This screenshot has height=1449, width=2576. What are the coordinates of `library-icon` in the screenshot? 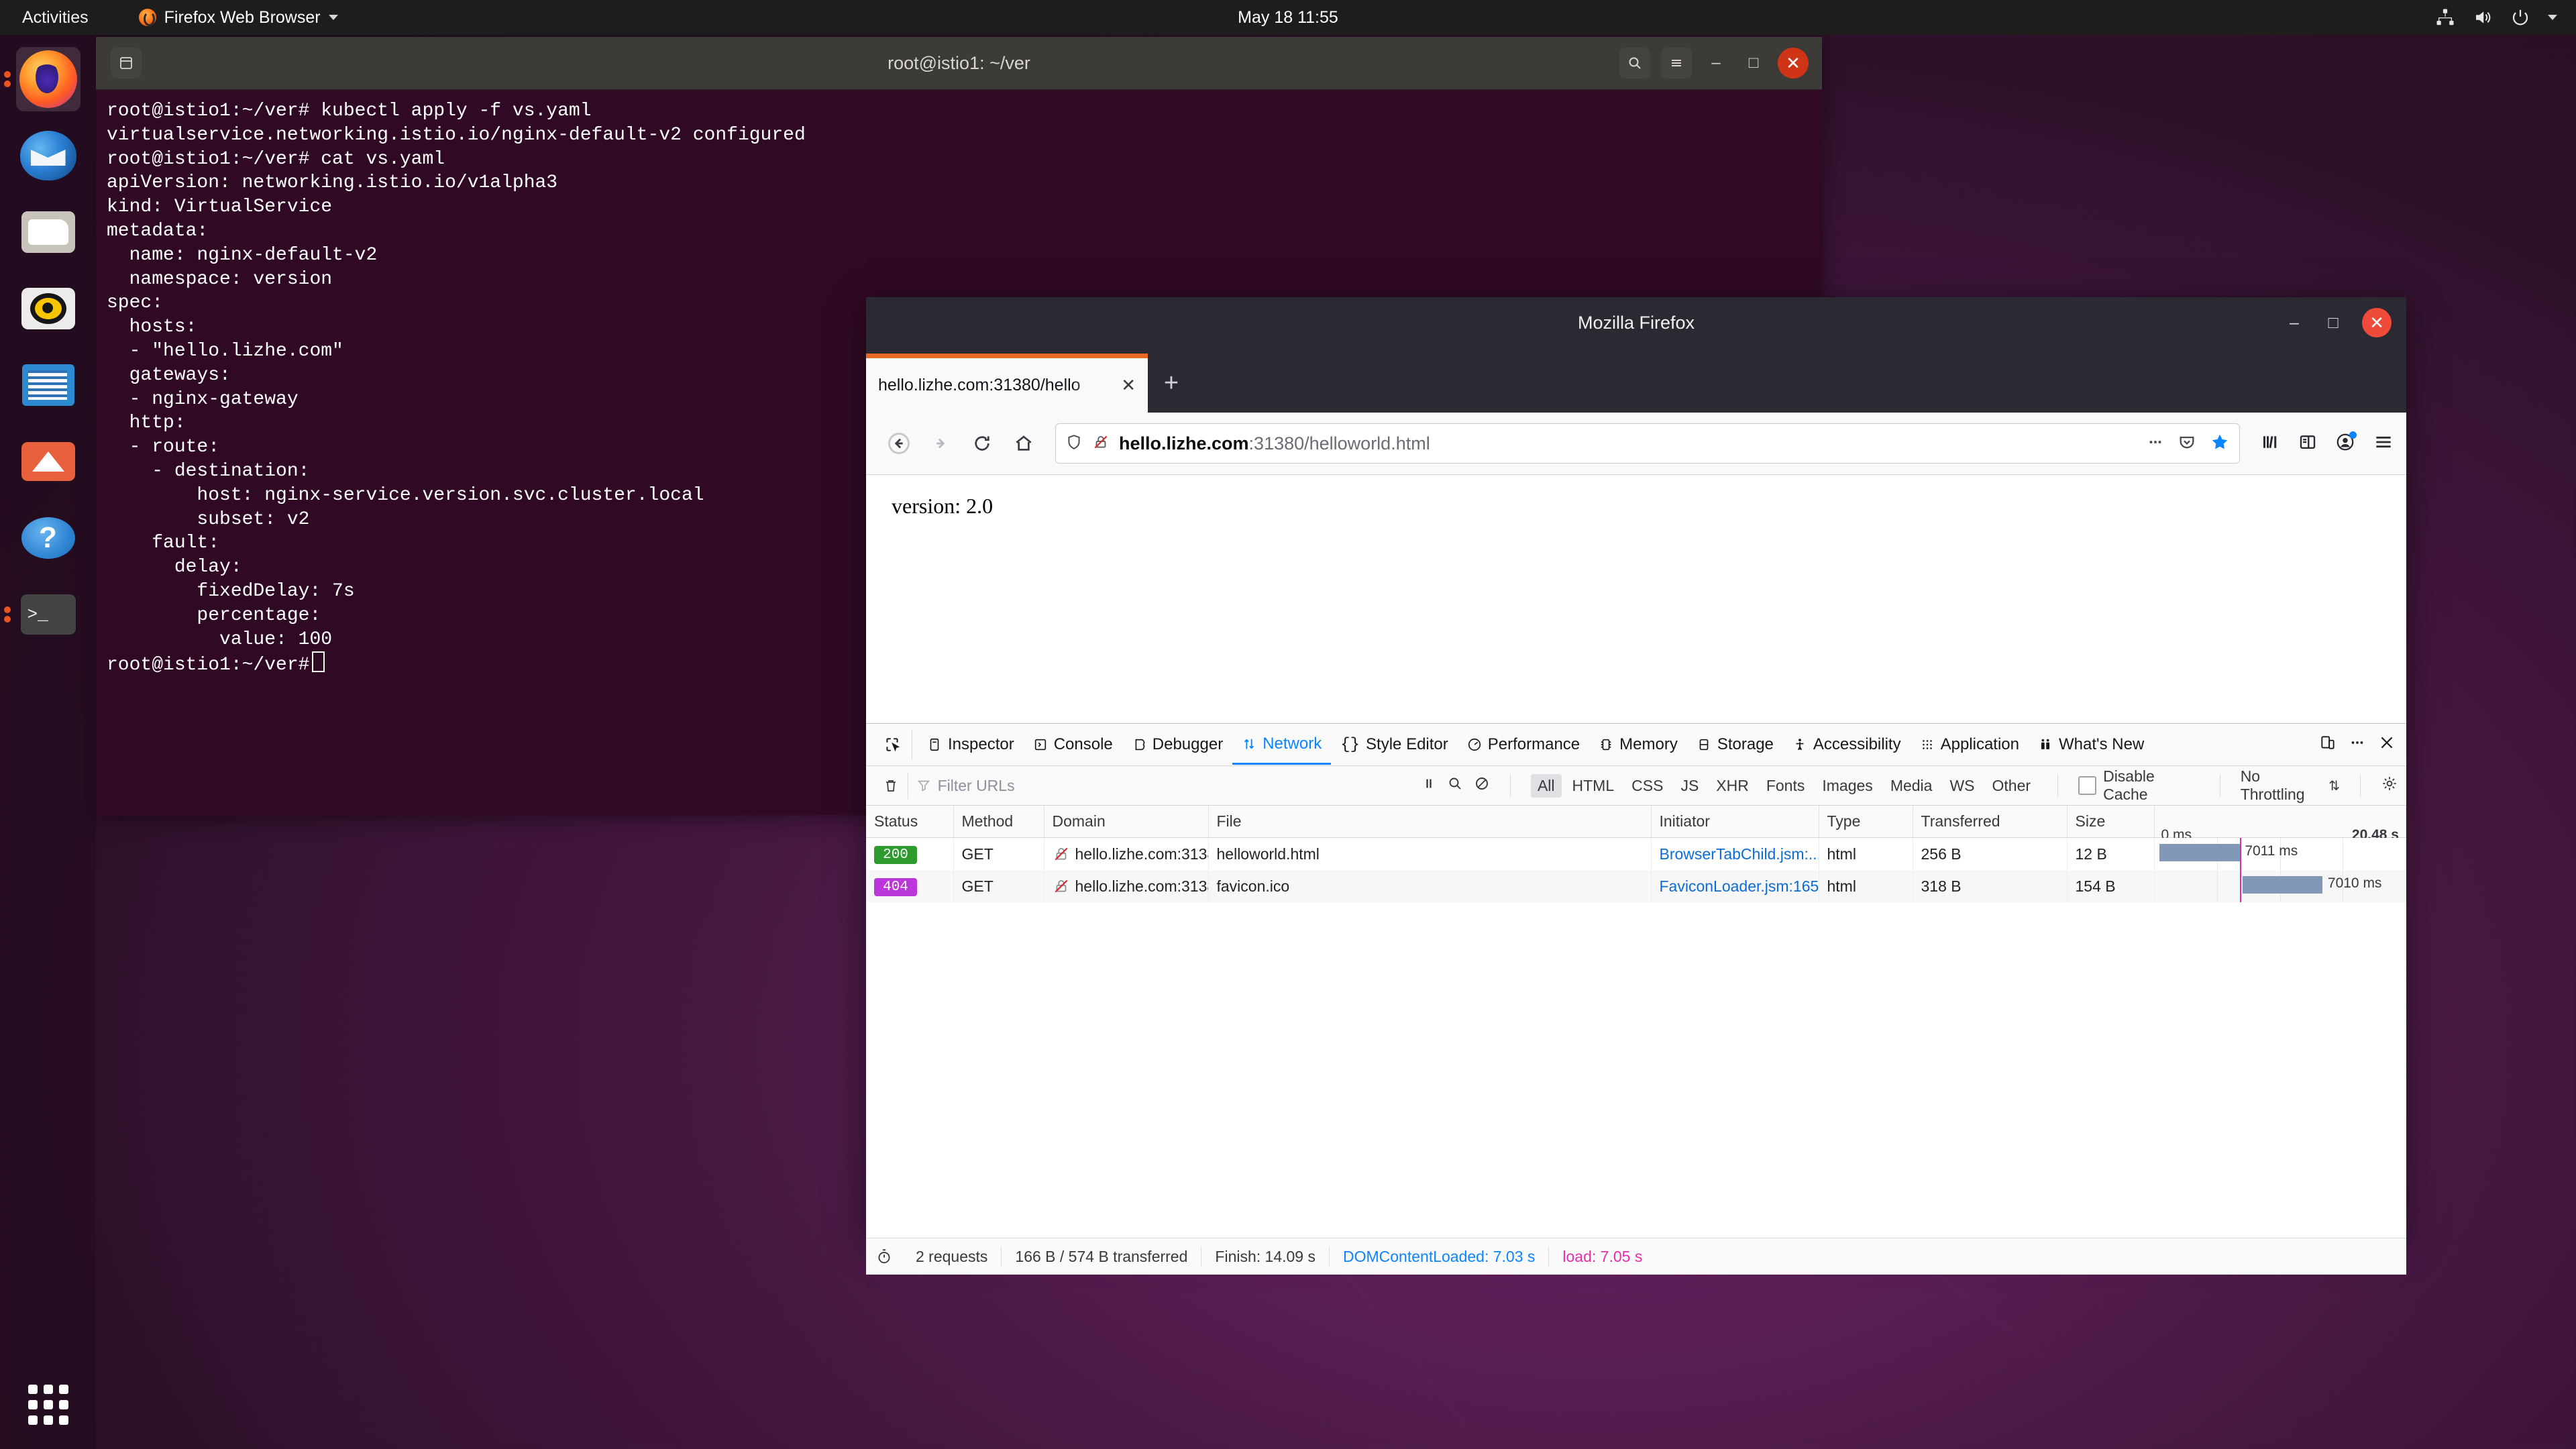 It's located at (2270, 443).